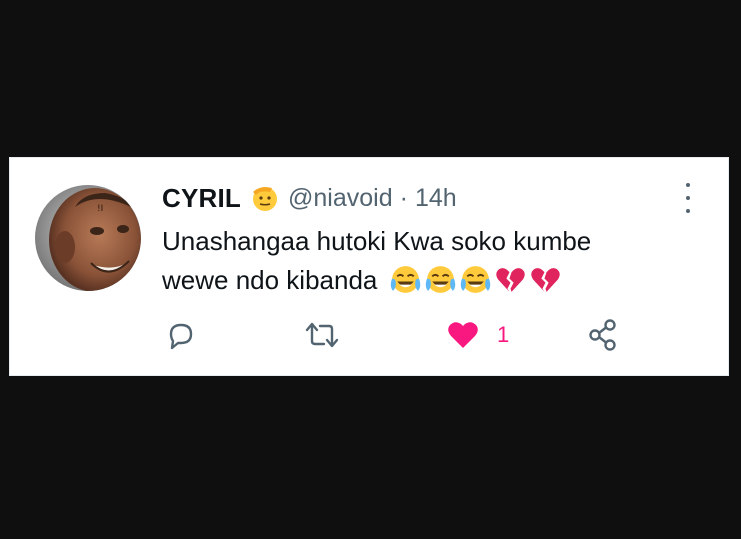 The height and width of the screenshot is (539, 741). What do you see at coordinates (340, 198) in the screenshot?
I see `user-handle: @niavoid` at bounding box center [340, 198].